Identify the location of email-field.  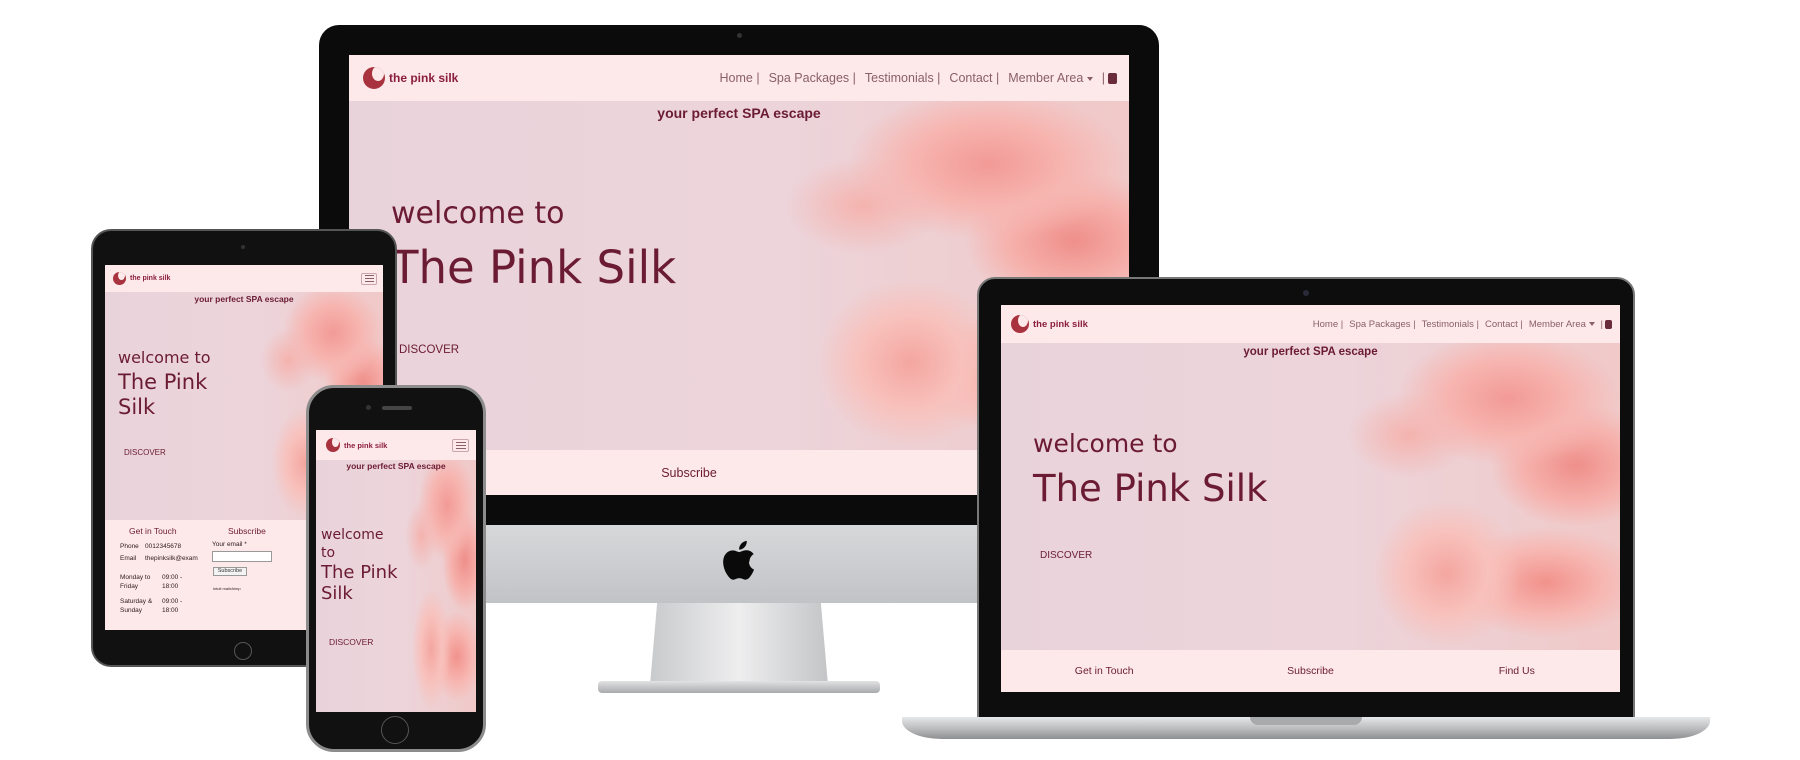
(242, 556).